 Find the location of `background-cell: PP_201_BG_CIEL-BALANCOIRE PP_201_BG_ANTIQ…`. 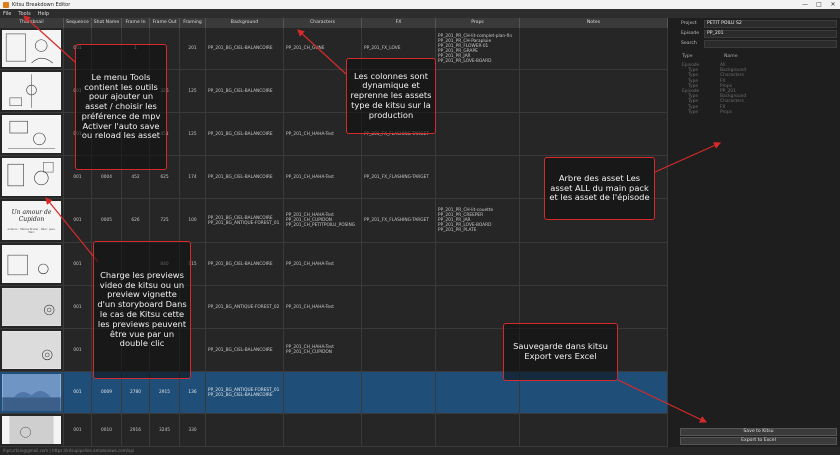

background-cell: PP_201_BG_CIEL-BALANCOIRE PP_201_BG_ANTIQ… is located at coordinates (245, 220).